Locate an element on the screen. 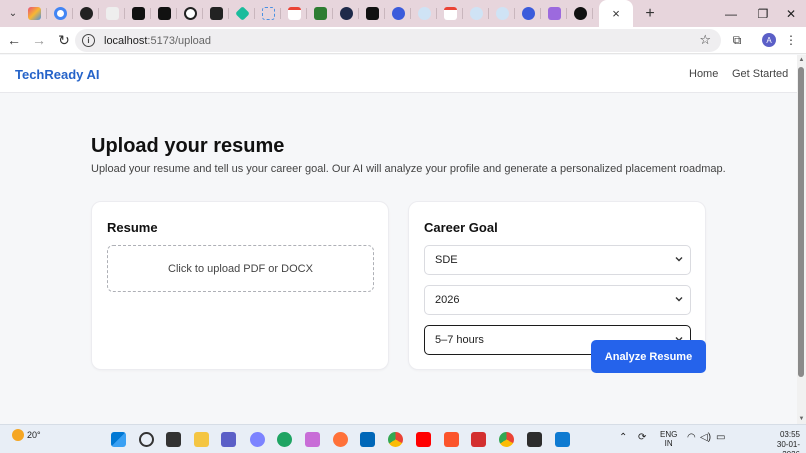 This screenshot has width=806, height=453. volume-icon: ◁) is located at coordinates (705, 437).